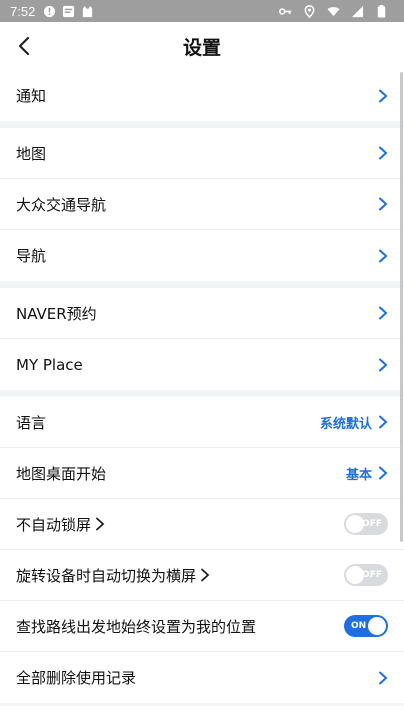 The width and height of the screenshot is (404, 720). I want to click on settings-group-naver: NAVER预约 MY Place, so click(202, 339).